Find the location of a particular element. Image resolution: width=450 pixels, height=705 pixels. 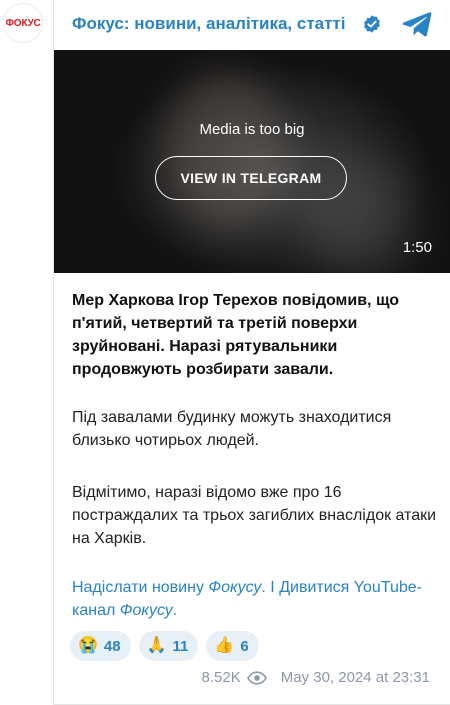

view-in-telegram-button: VIEW IN TELEGRAM is located at coordinates (251, 178).